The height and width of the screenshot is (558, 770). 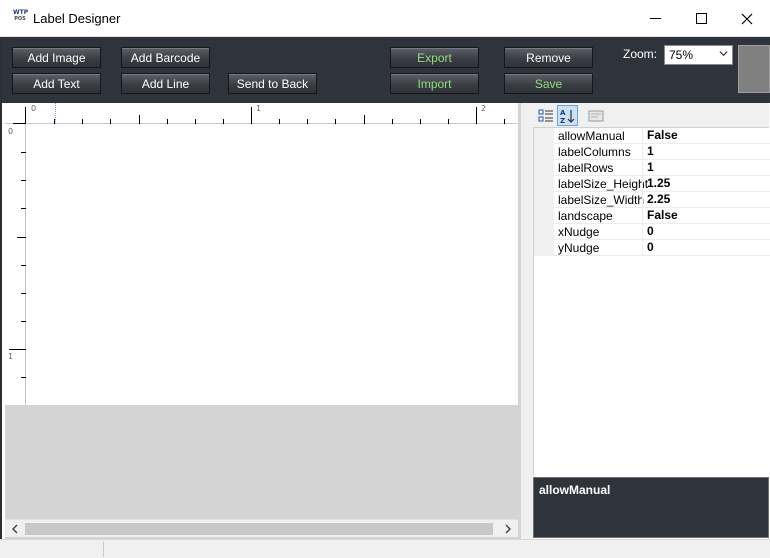 I want to click on ruler-origin-tick, so click(x=25, y=115).